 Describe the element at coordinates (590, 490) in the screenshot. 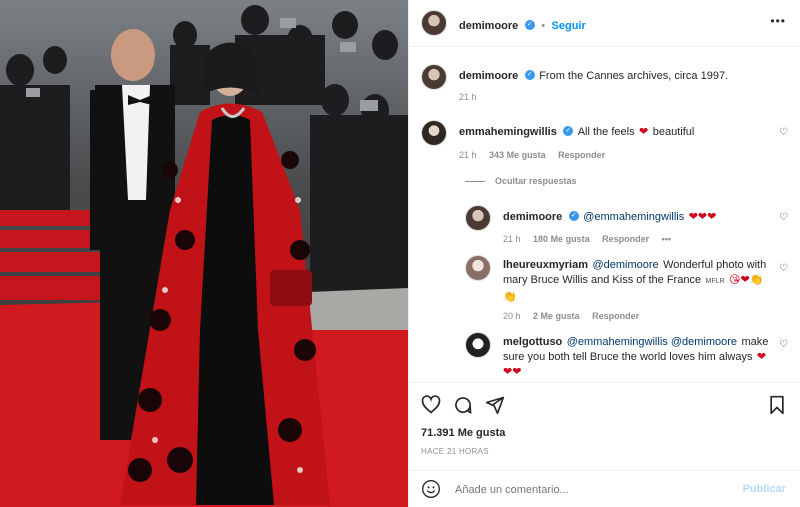

I see `comment-input` at that location.